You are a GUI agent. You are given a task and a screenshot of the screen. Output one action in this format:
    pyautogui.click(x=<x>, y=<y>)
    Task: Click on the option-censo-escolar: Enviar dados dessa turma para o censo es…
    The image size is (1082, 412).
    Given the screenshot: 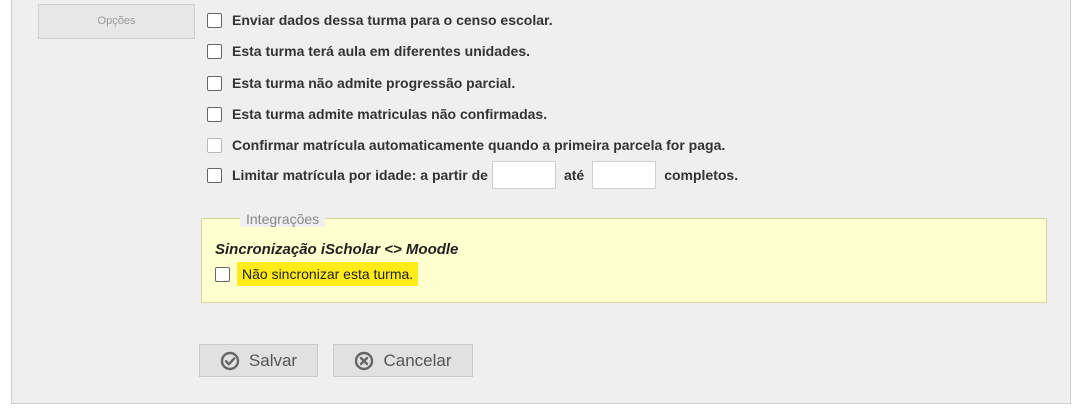 What is the action you would take?
    pyautogui.click(x=380, y=20)
    